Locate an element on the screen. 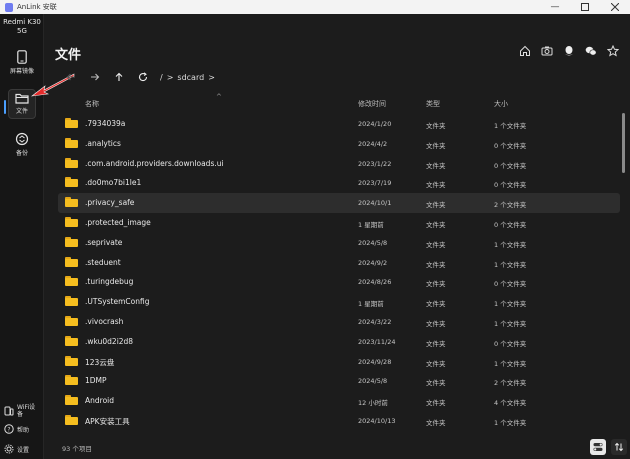 This screenshot has height=459, width=630. wechat-button is located at coordinates (591, 51).